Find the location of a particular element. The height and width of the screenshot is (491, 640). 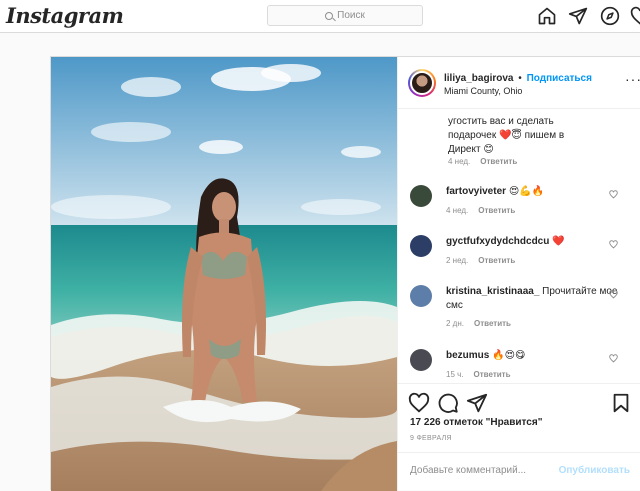

search-input: Поиск is located at coordinates (345, 15).